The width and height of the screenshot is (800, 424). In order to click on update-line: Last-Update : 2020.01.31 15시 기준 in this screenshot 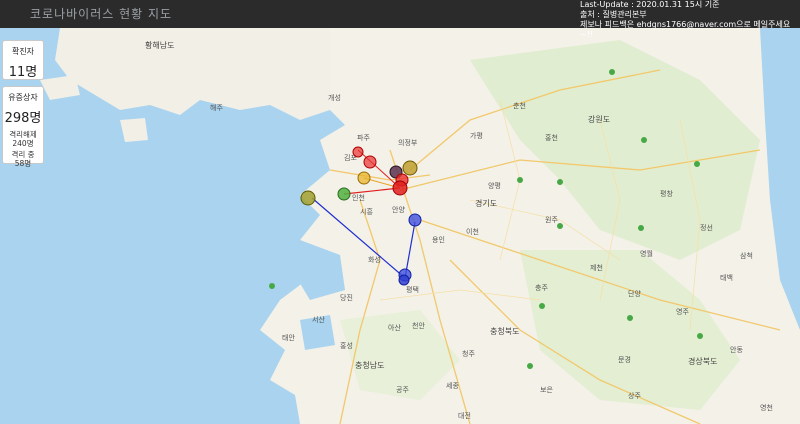, I will do `click(650, 4)`.